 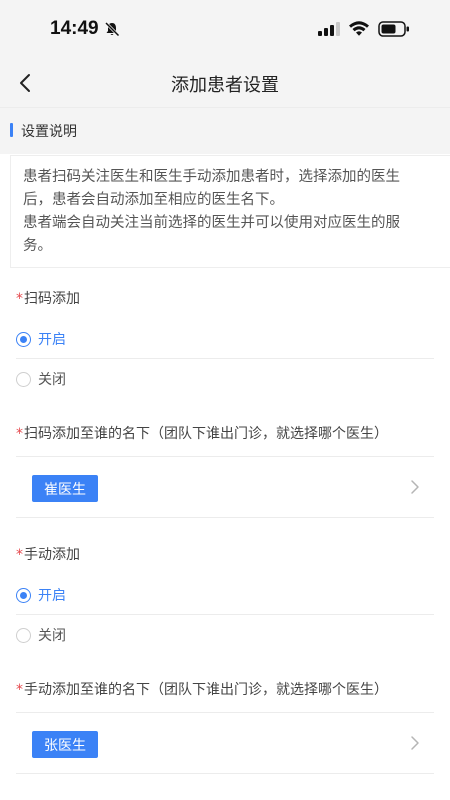 What do you see at coordinates (359, 28) in the screenshot?
I see `wifi-icon` at bounding box center [359, 28].